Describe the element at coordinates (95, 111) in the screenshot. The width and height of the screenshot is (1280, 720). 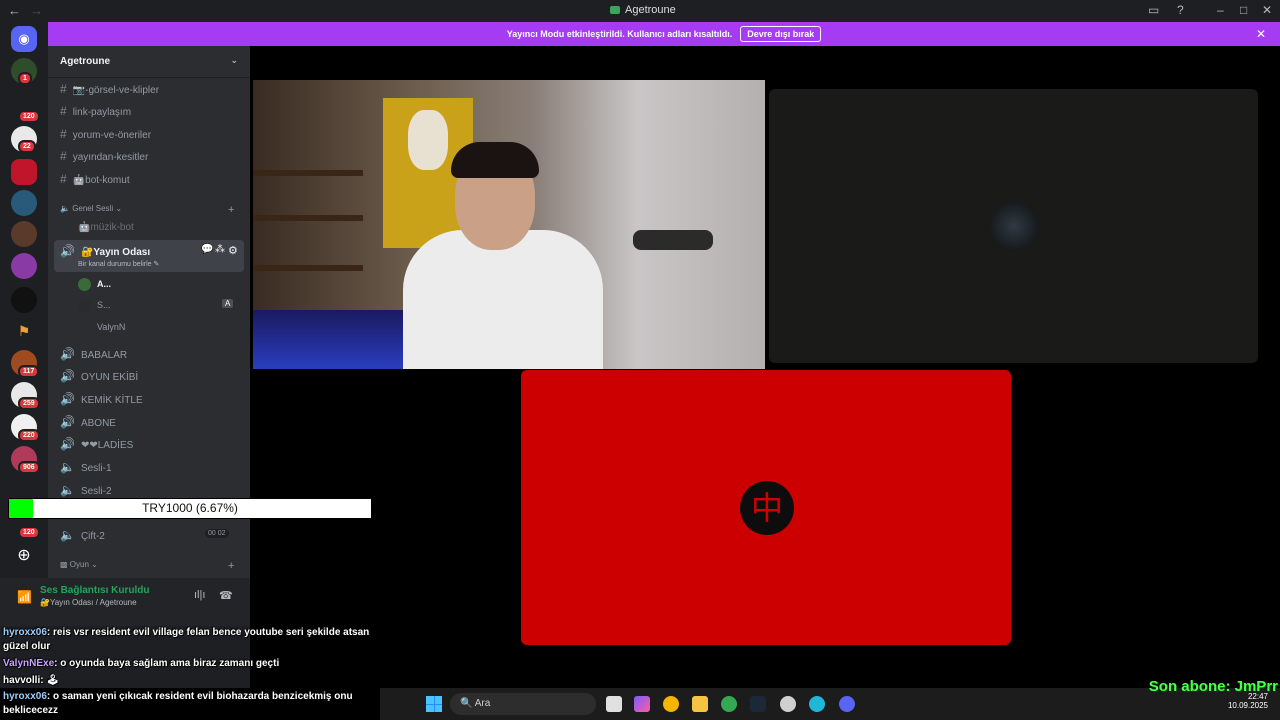
I see `text-channel: # link-paylaşım` at that location.